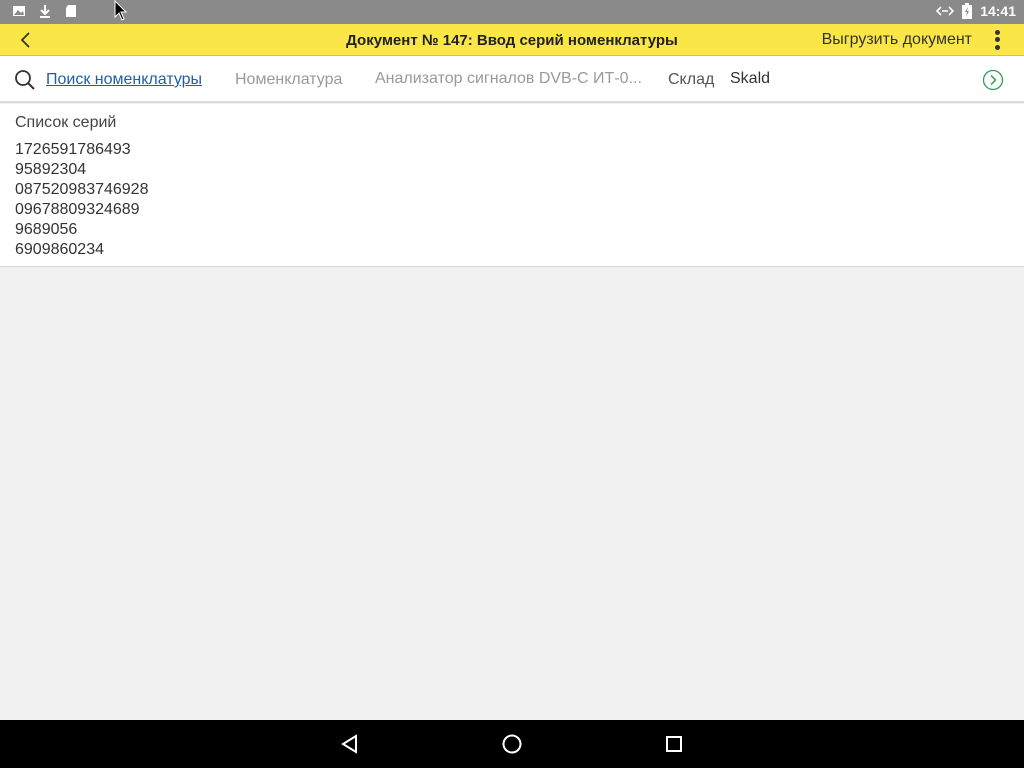 The width and height of the screenshot is (1024, 768). What do you see at coordinates (45, 11) in the screenshot?
I see `download-icon` at bounding box center [45, 11].